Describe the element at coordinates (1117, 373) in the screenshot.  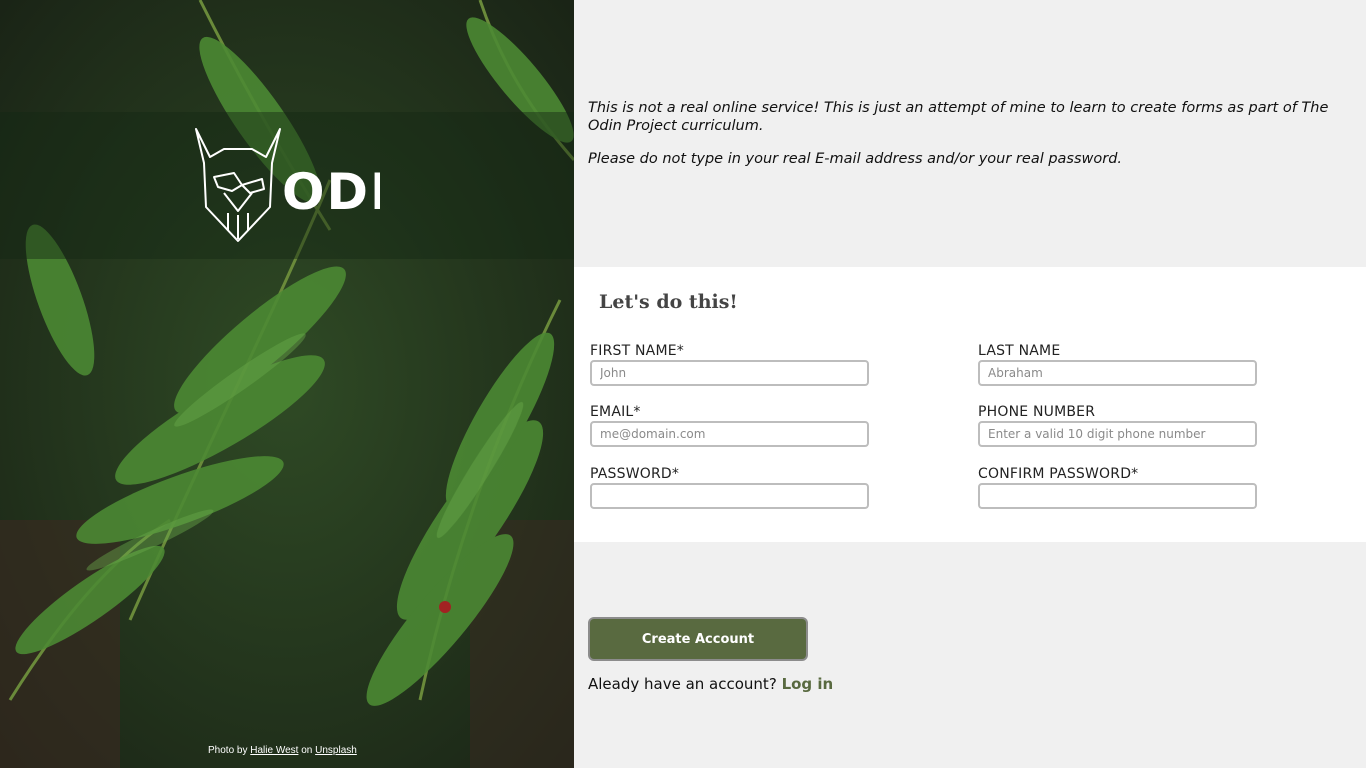
I see `last-name-input` at that location.